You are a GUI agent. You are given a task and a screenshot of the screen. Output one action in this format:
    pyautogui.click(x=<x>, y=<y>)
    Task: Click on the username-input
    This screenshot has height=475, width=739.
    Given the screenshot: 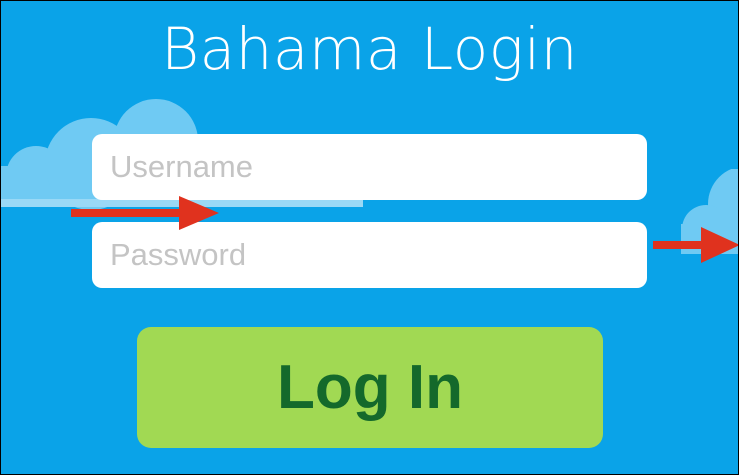 What is the action you would take?
    pyautogui.click(x=369, y=167)
    